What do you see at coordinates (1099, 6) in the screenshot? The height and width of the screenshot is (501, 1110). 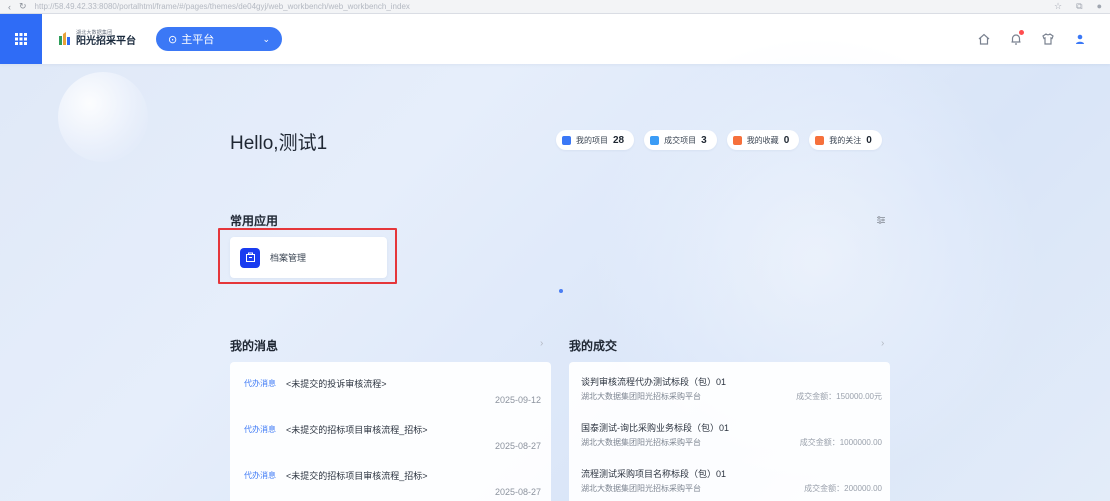 I see `profile-icon: ●` at bounding box center [1099, 6].